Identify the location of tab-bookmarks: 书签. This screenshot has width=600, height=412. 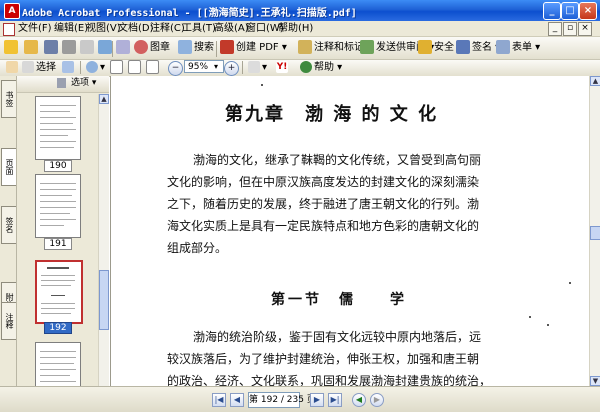
(8, 99).